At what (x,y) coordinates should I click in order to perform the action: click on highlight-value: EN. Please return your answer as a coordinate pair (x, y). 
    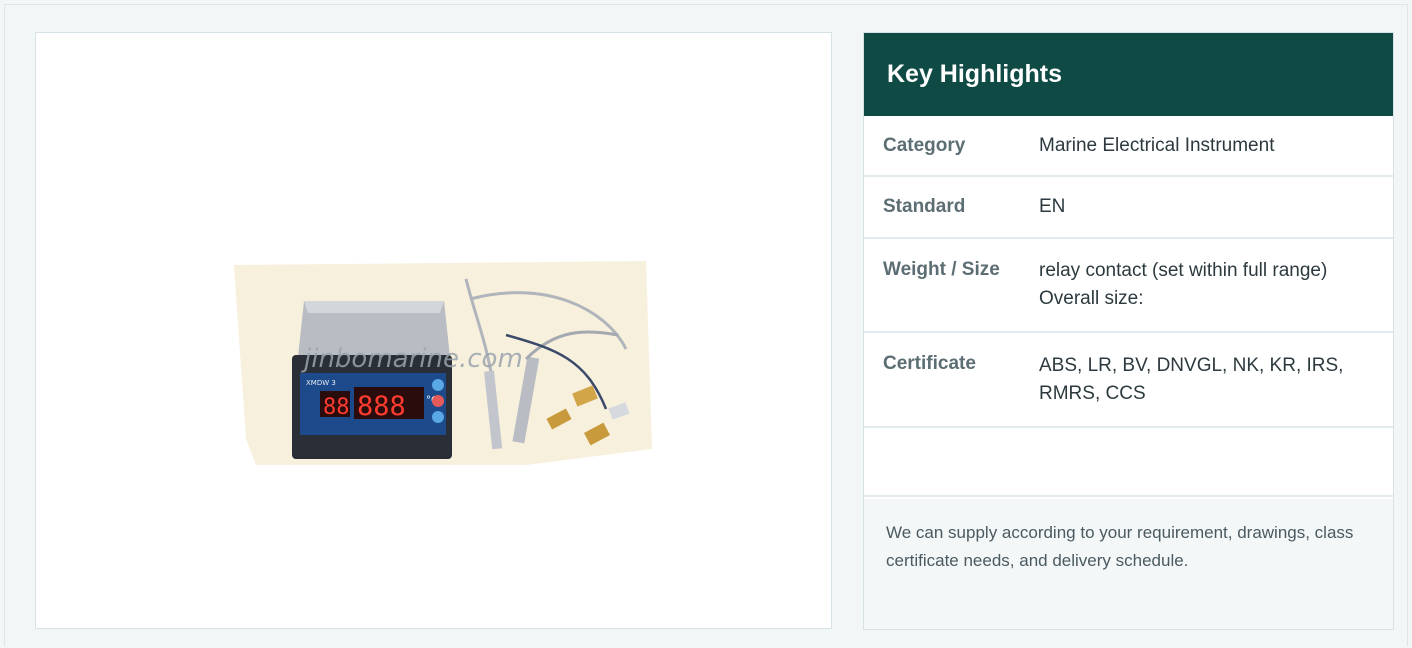
    Looking at the image, I should click on (1052, 206).